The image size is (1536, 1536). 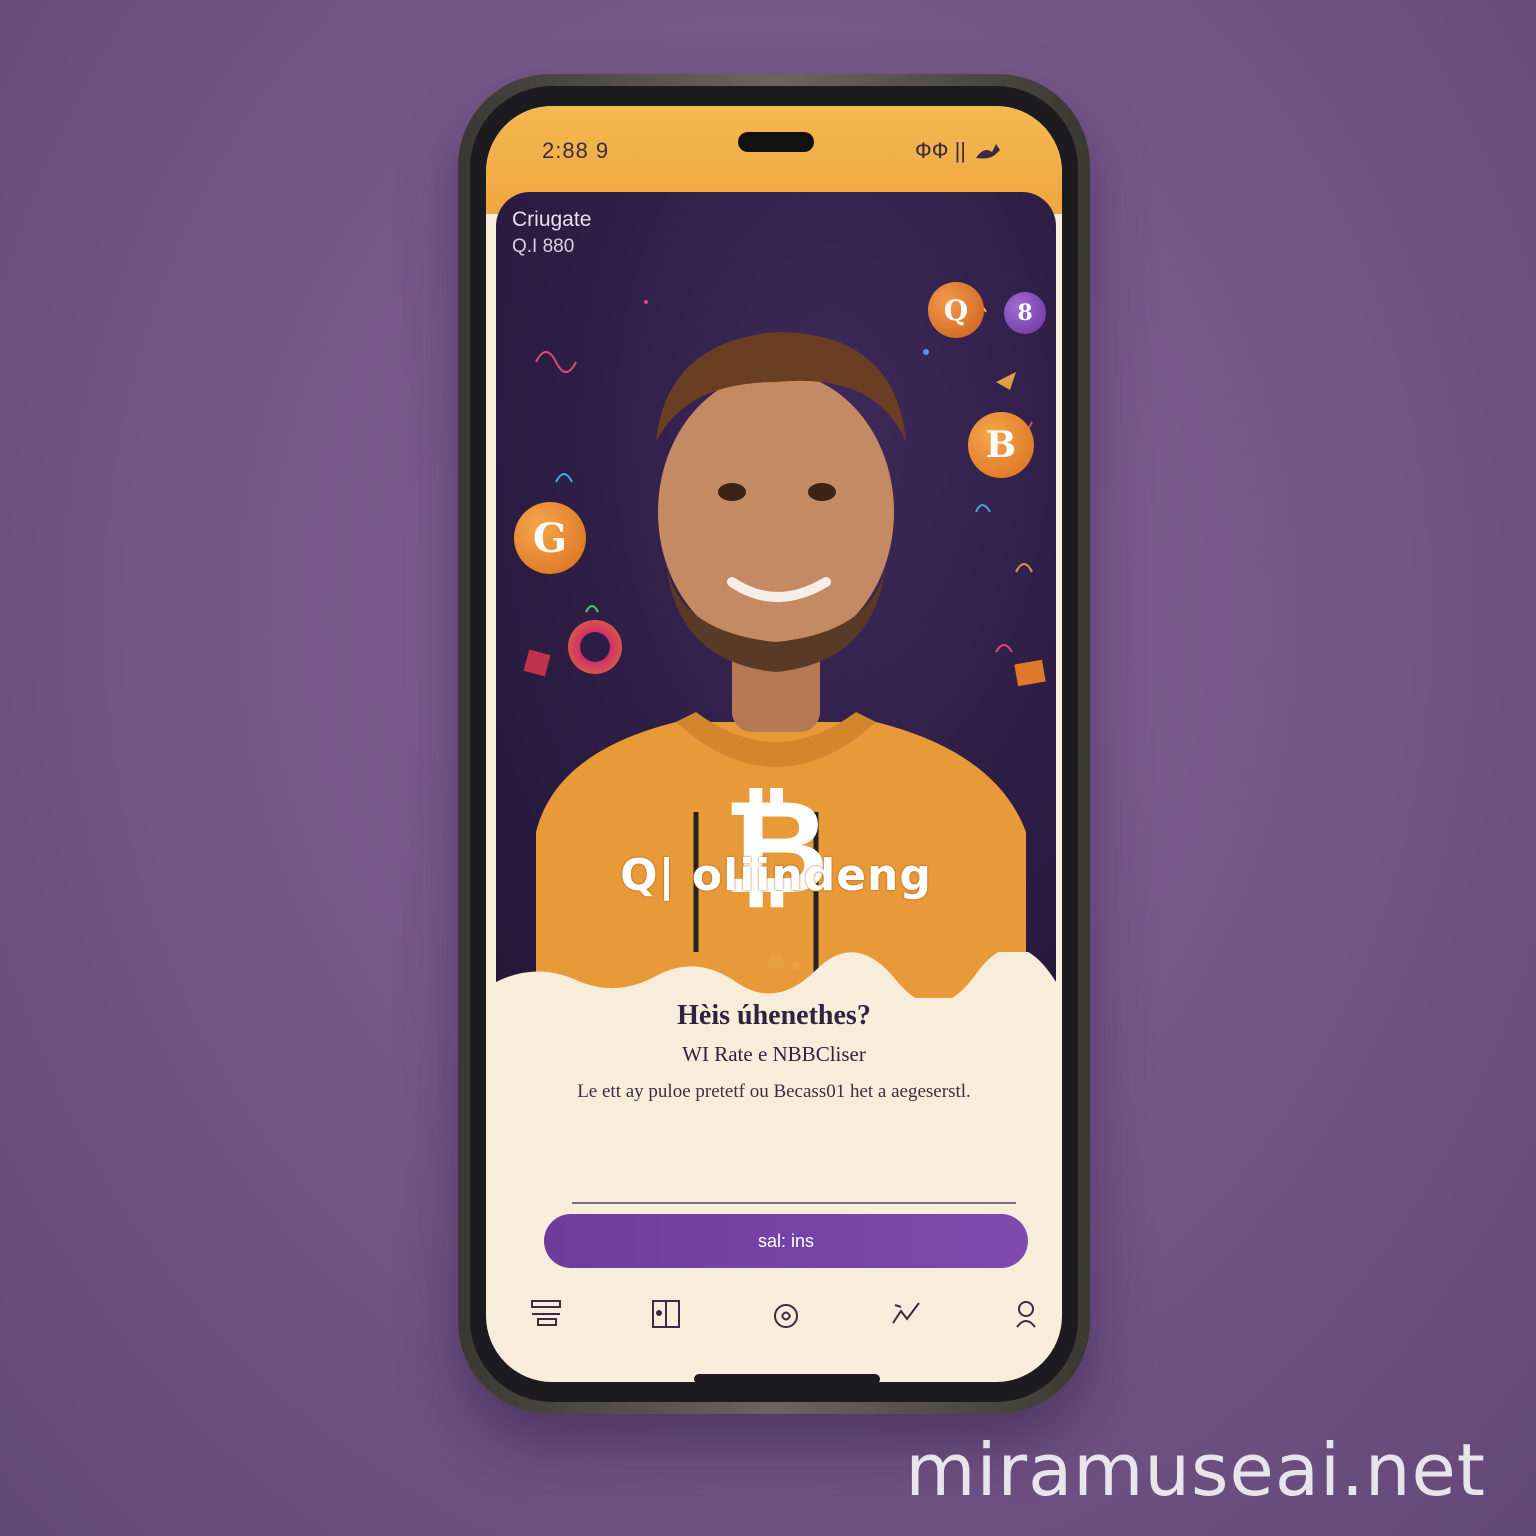 What do you see at coordinates (786, 1241) in the screenshot?
I see `primary-cta-button: sal: ins` at bounding box center [786, 1241].